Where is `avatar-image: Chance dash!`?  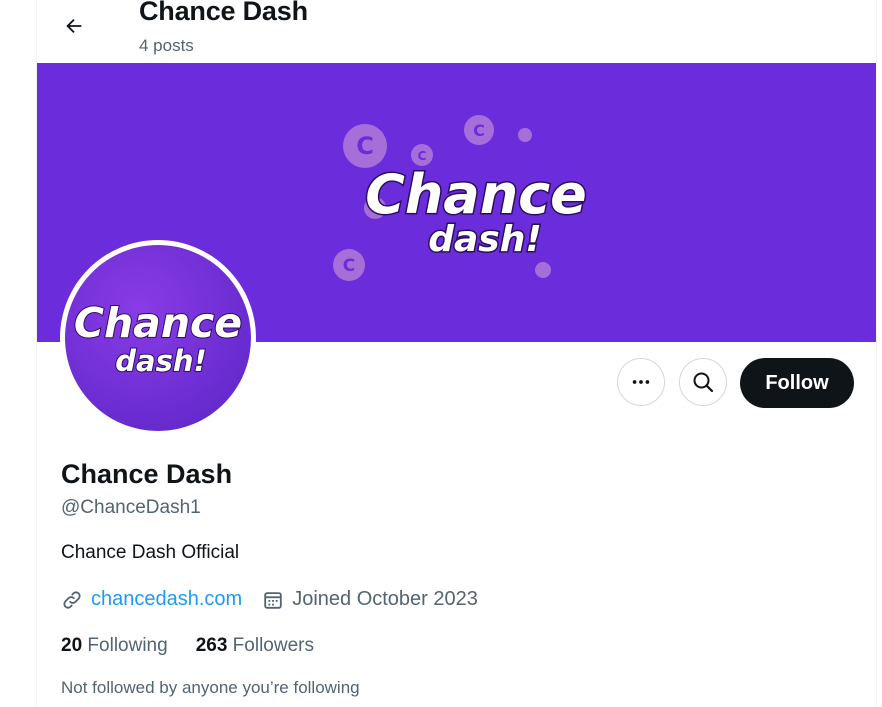
avatar-image: Chance dash! is located at coordinates (158, 338).